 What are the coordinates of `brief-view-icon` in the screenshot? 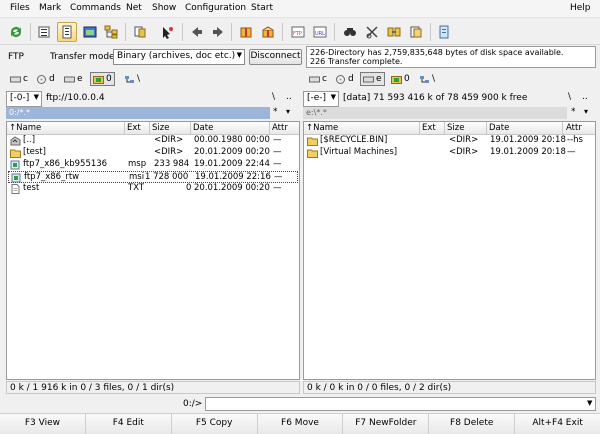 It's located at (44, 32).